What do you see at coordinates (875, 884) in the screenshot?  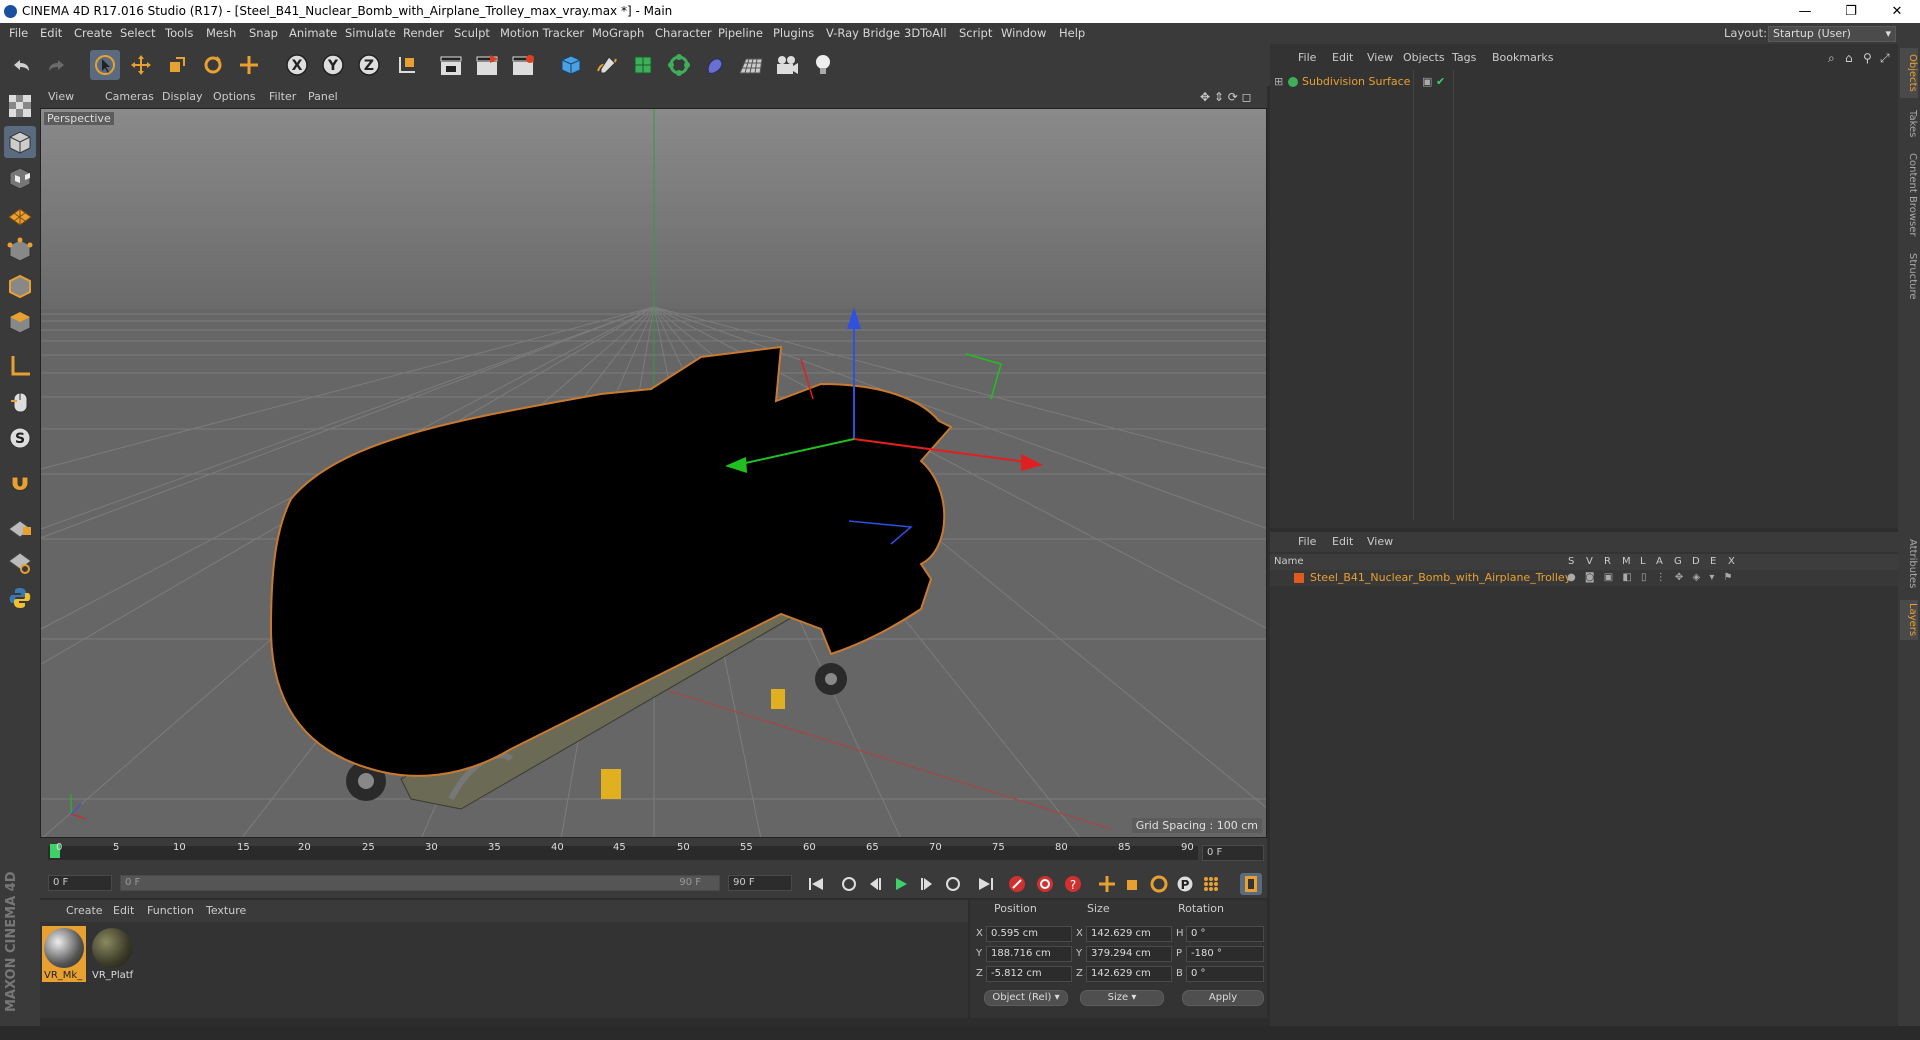 I see `previous-frame-button` at bounding box center [875, 884].